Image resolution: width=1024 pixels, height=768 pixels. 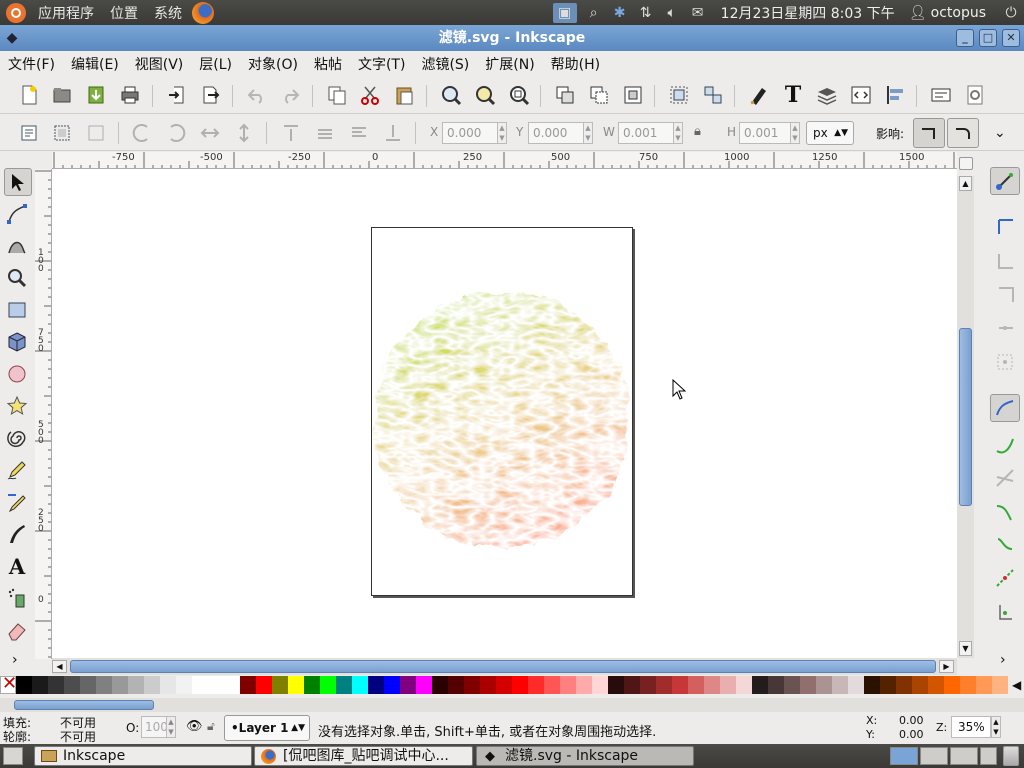 I want to click on zoom-spinner: ▲ ▼, so click(x=996, y=727).